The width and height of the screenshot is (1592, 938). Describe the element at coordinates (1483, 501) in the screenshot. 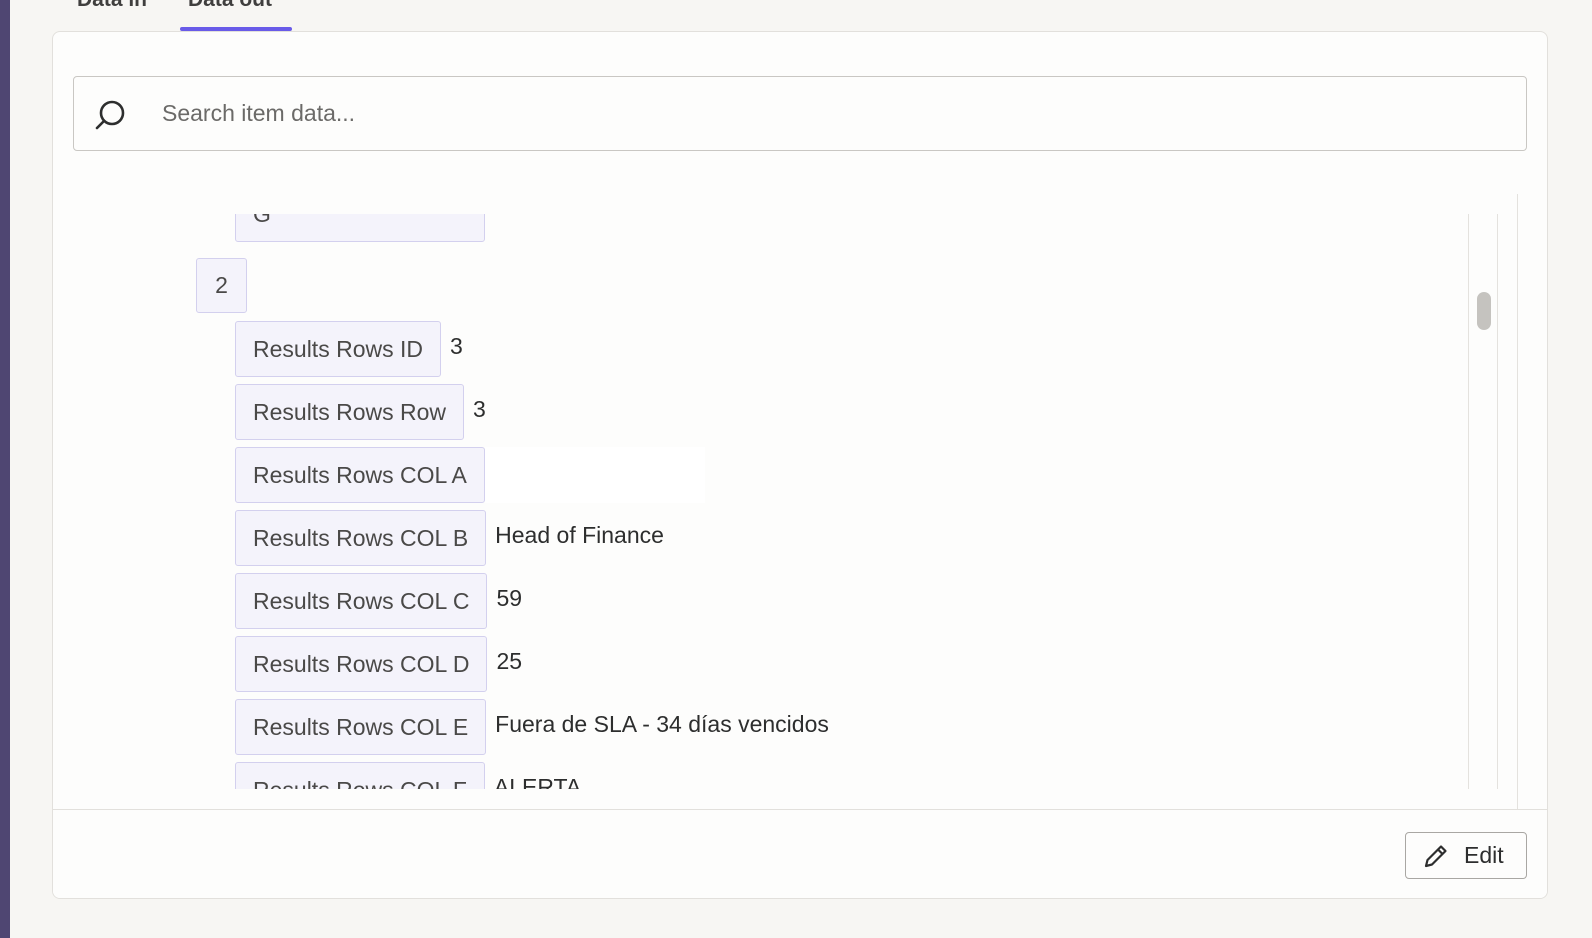

I see `scrollbar-track` at that location.